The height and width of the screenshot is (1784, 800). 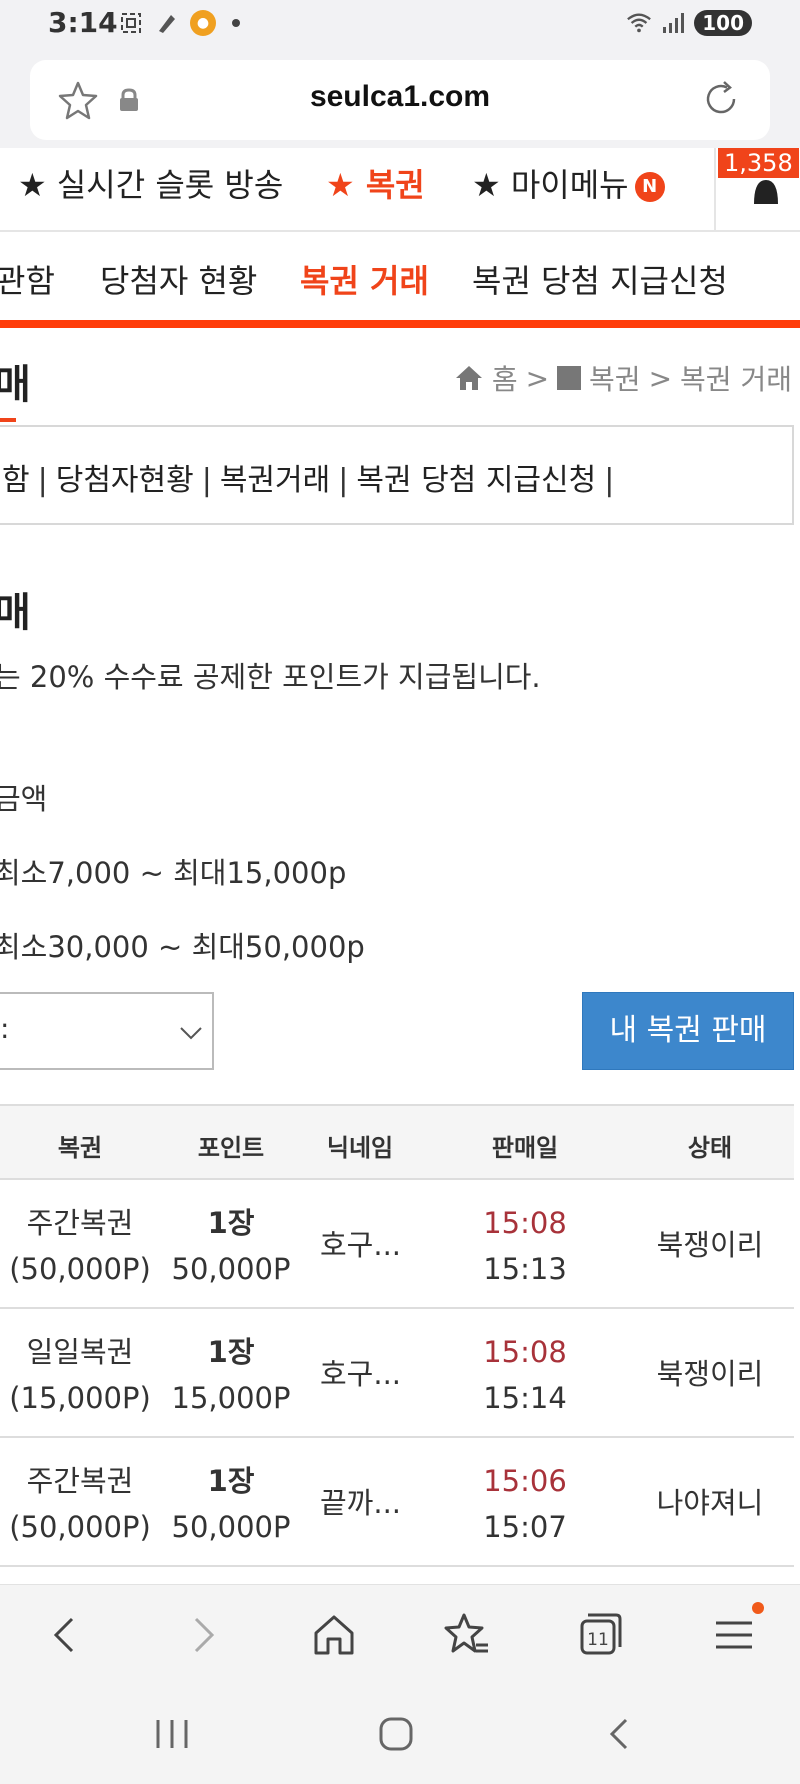 What do you see at coordinates (80, 1352) in the screenshot?
I see `lottery-name: 일일복권` at bounding box center [80, 1352].